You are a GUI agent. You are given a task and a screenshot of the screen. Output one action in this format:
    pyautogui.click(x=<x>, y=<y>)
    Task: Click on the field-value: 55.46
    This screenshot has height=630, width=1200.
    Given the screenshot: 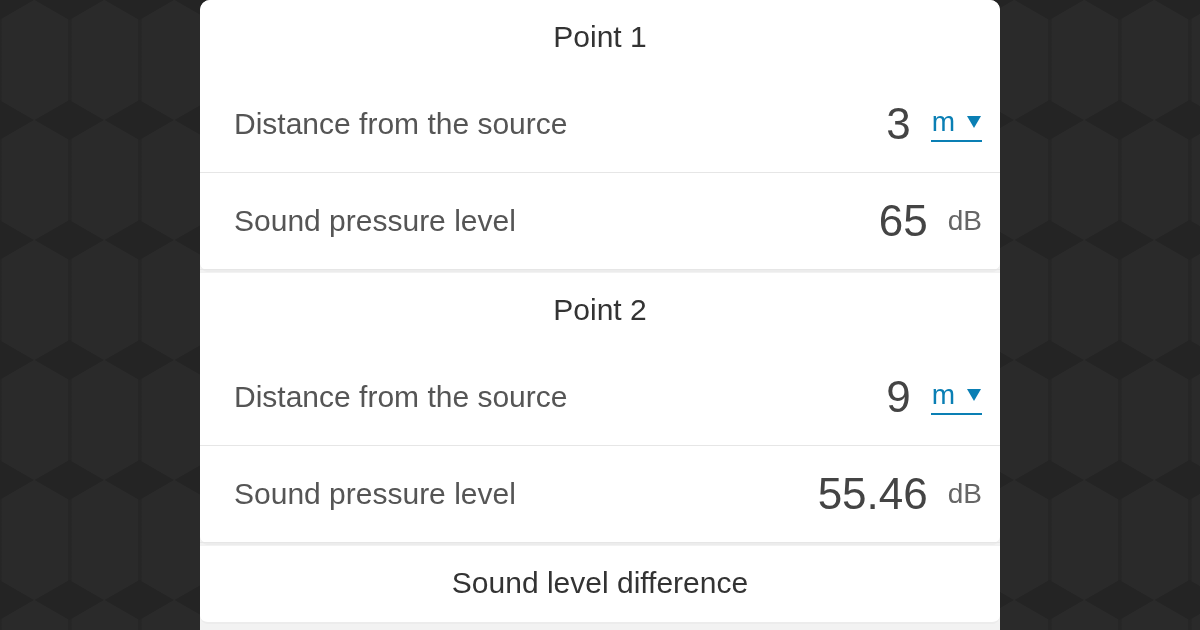 What is the action you would take?
    pyautogui.click(x=872, y=494)
    